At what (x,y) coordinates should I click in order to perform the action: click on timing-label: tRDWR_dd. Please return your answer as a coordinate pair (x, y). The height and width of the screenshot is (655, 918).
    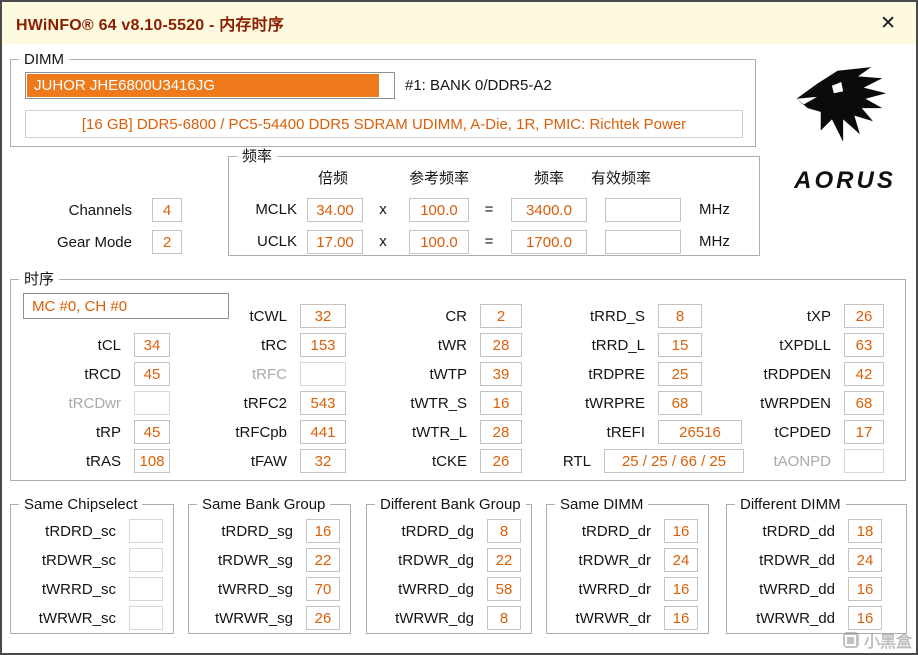
    Looking at the image, I should click on (797, 560).